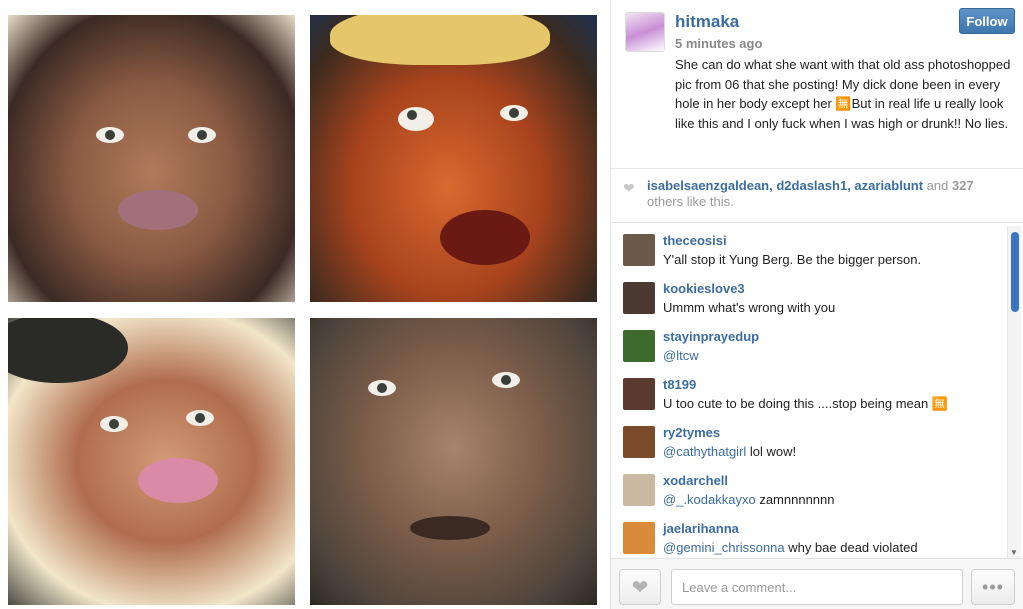  What do you see at coordinates (719, 43) in the screenshot?
I see `post-timestamp: 5 minutes ago` at bounding box center [719, 43].